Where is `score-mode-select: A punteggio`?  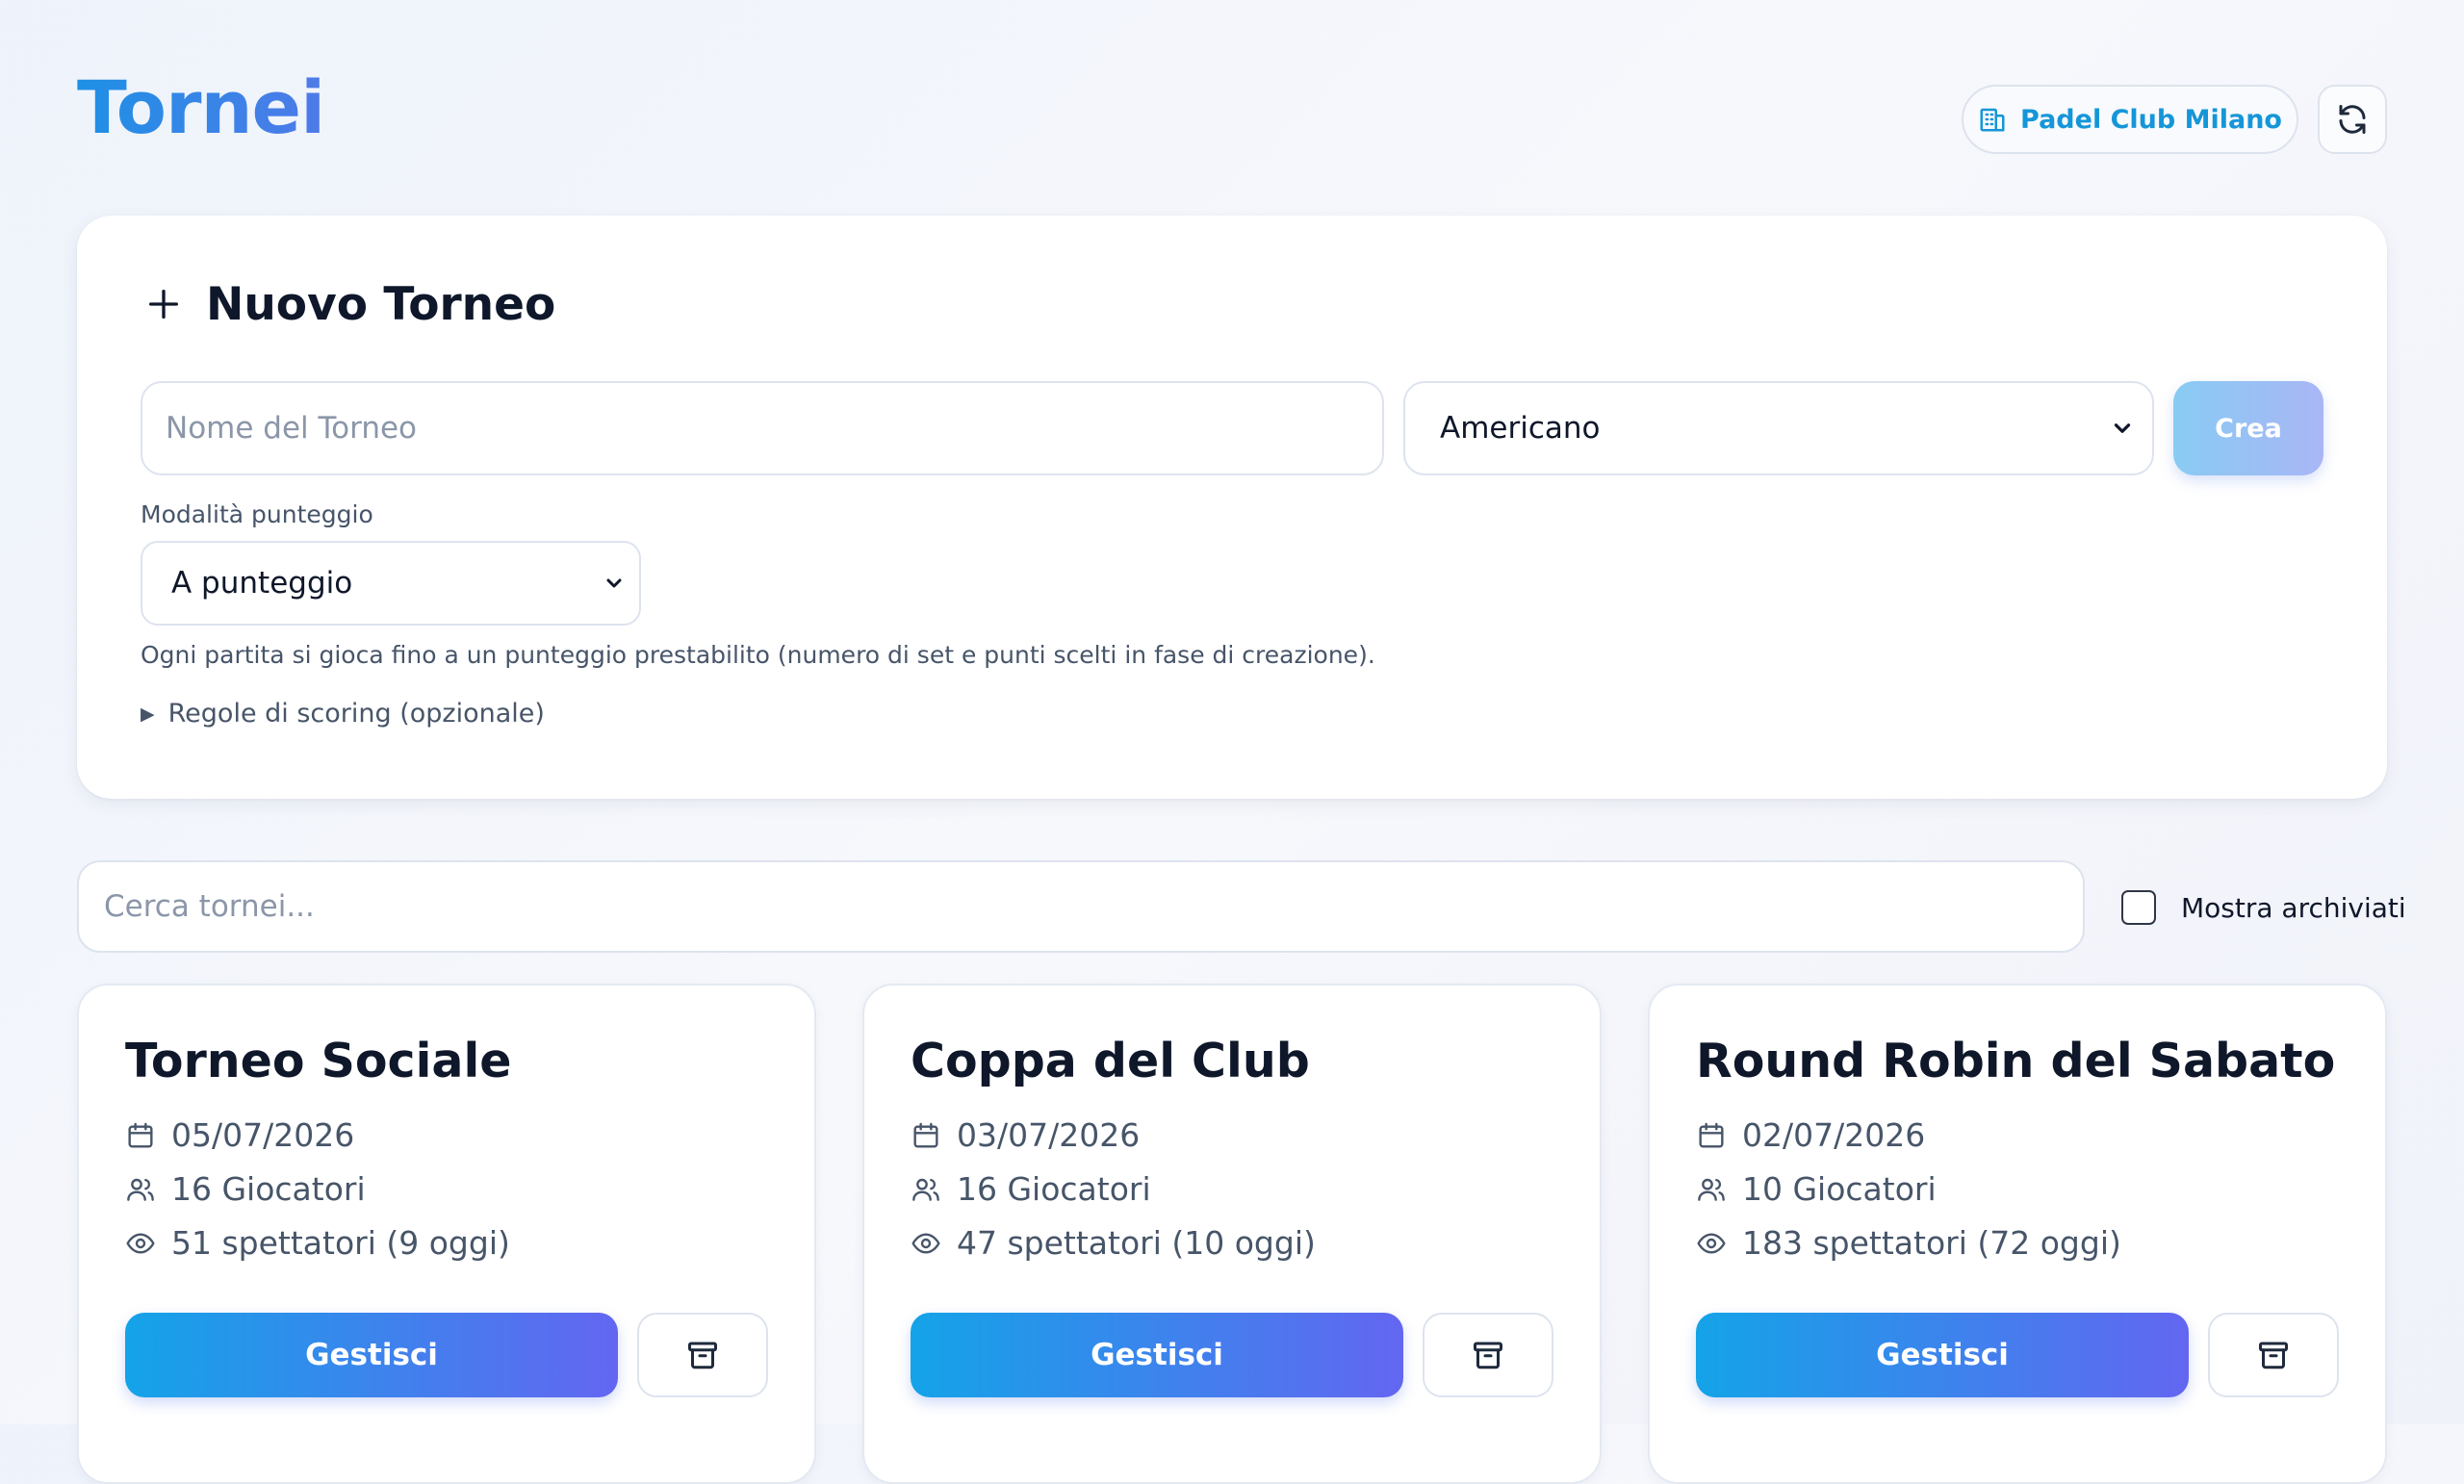
score-mode-select: A punteggio is located at coordinates (391, 583).